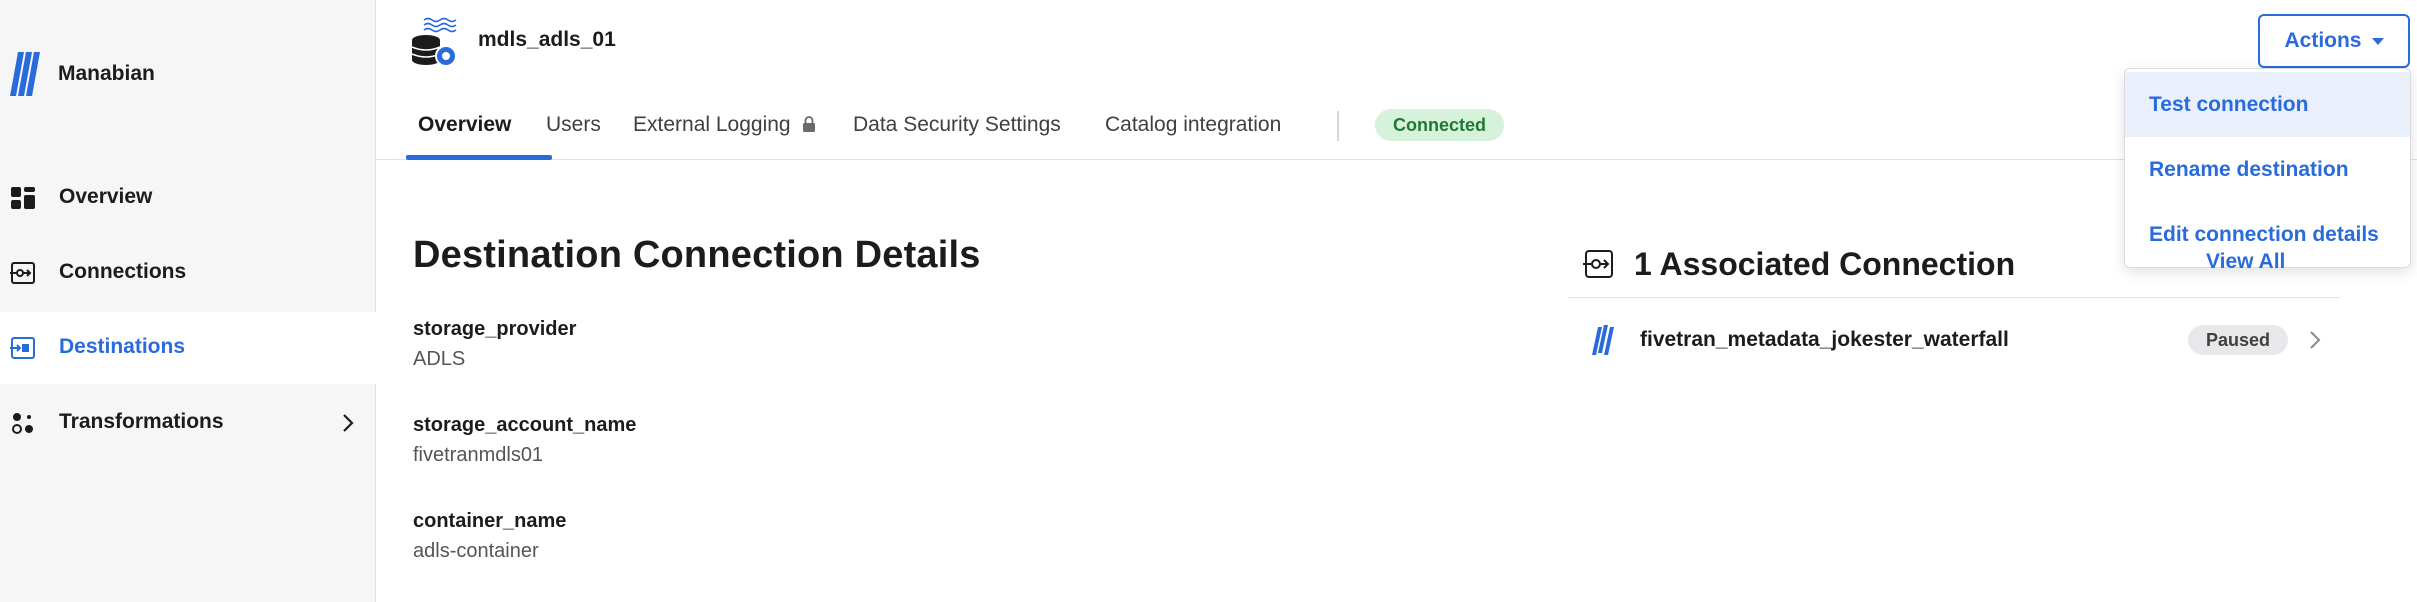 Image resolution: width=2417 pixels, height=602 pixels. I want to click on status-badge: Paused, so click(2238, 340).